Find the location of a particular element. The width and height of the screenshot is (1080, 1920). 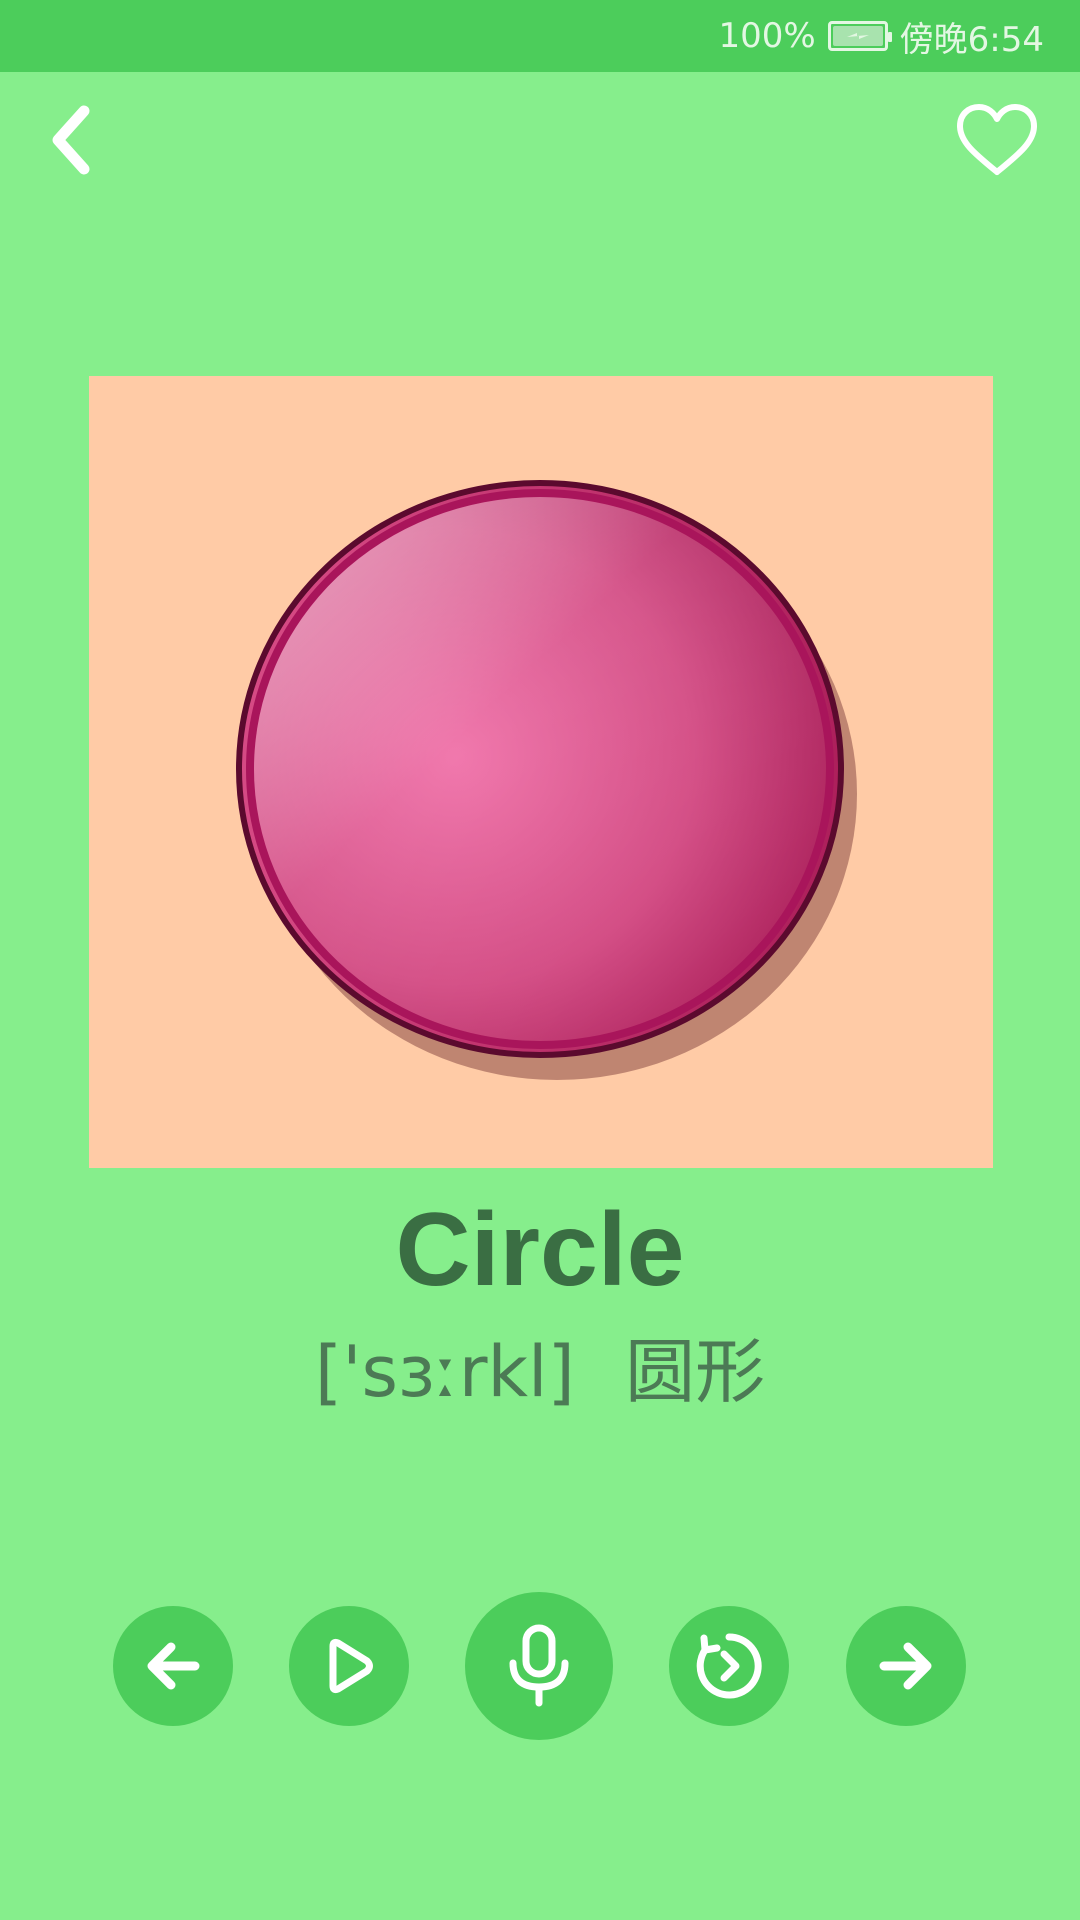

translation-text: 圆形 is located at coordinates (695, 1372).